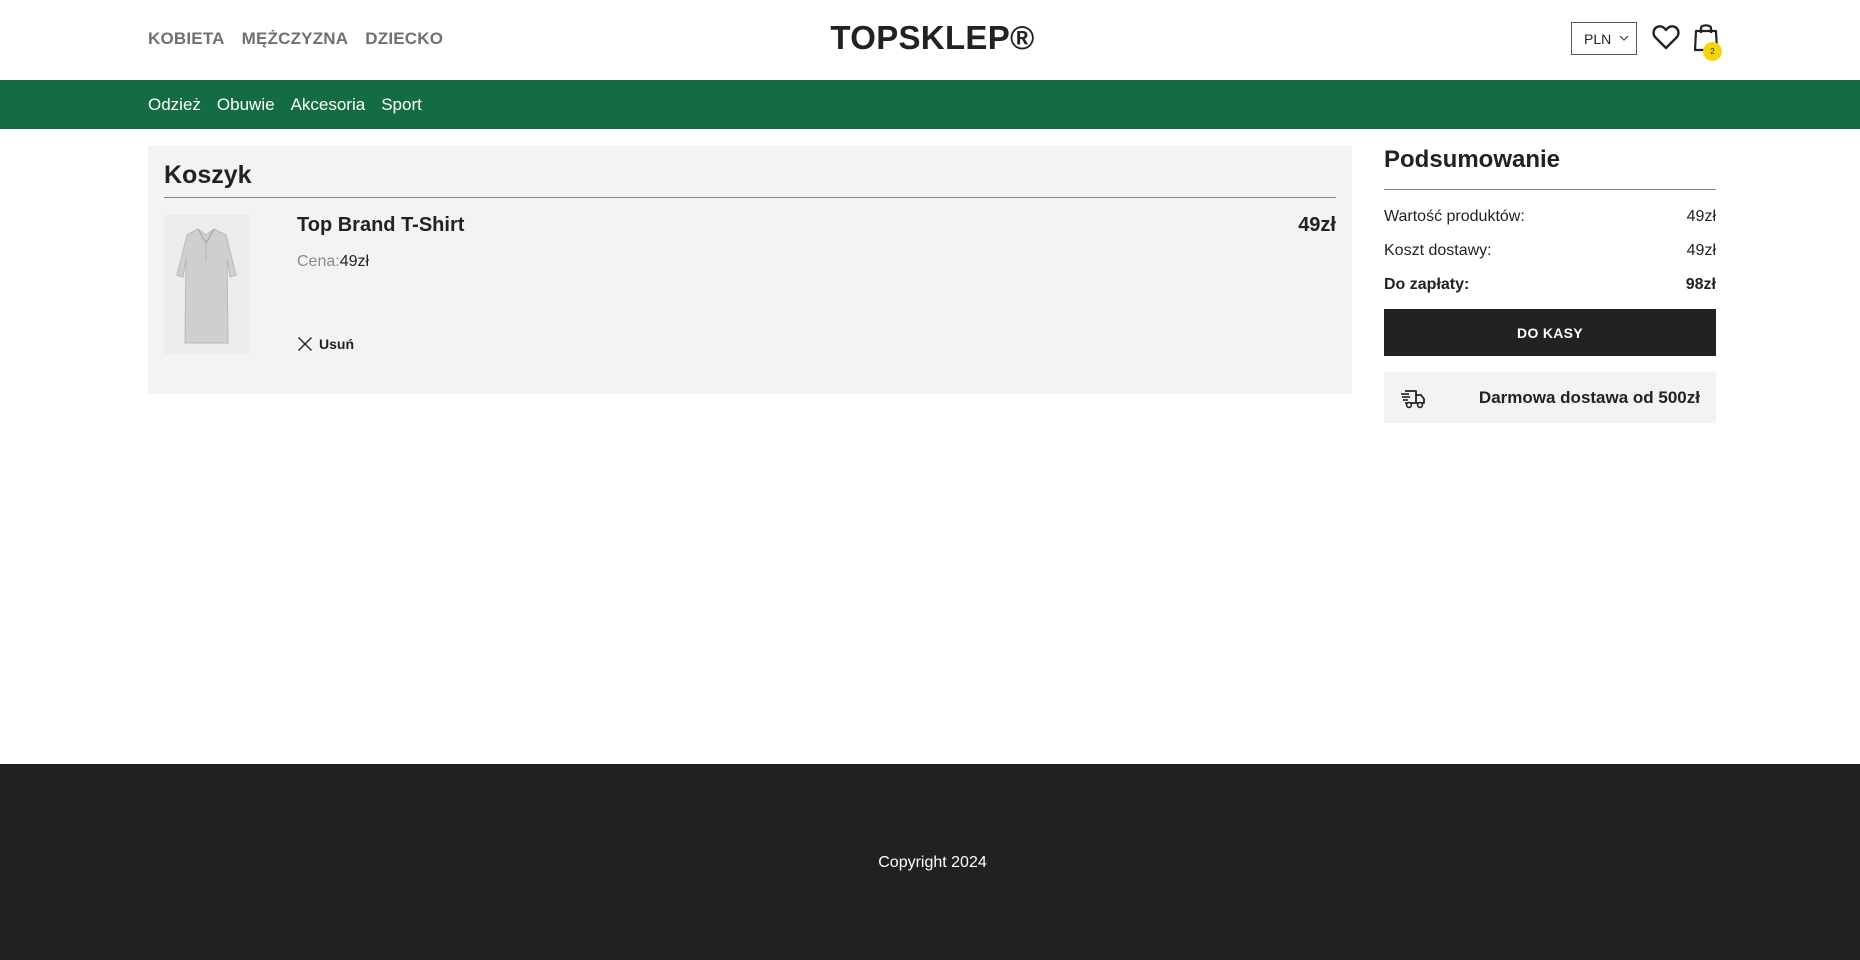 The image size is (1860, 960). I want to click on summary-label: Do zapłaty:, so click(1427, 284).